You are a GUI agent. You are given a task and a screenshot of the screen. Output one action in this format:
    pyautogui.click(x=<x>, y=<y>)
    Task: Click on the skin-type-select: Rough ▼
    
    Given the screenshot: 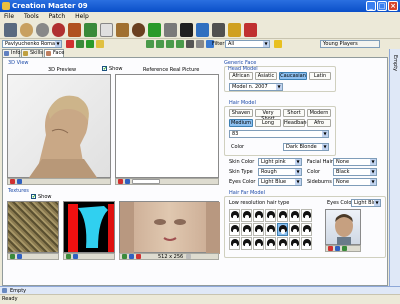 What is the action you would take?
    pyautogui.click(x=280, y=172)
    